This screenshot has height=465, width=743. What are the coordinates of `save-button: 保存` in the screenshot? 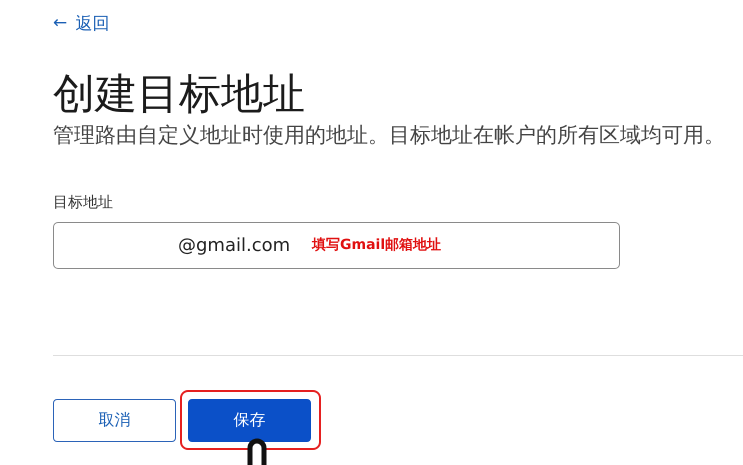 It's located at (249, 420).